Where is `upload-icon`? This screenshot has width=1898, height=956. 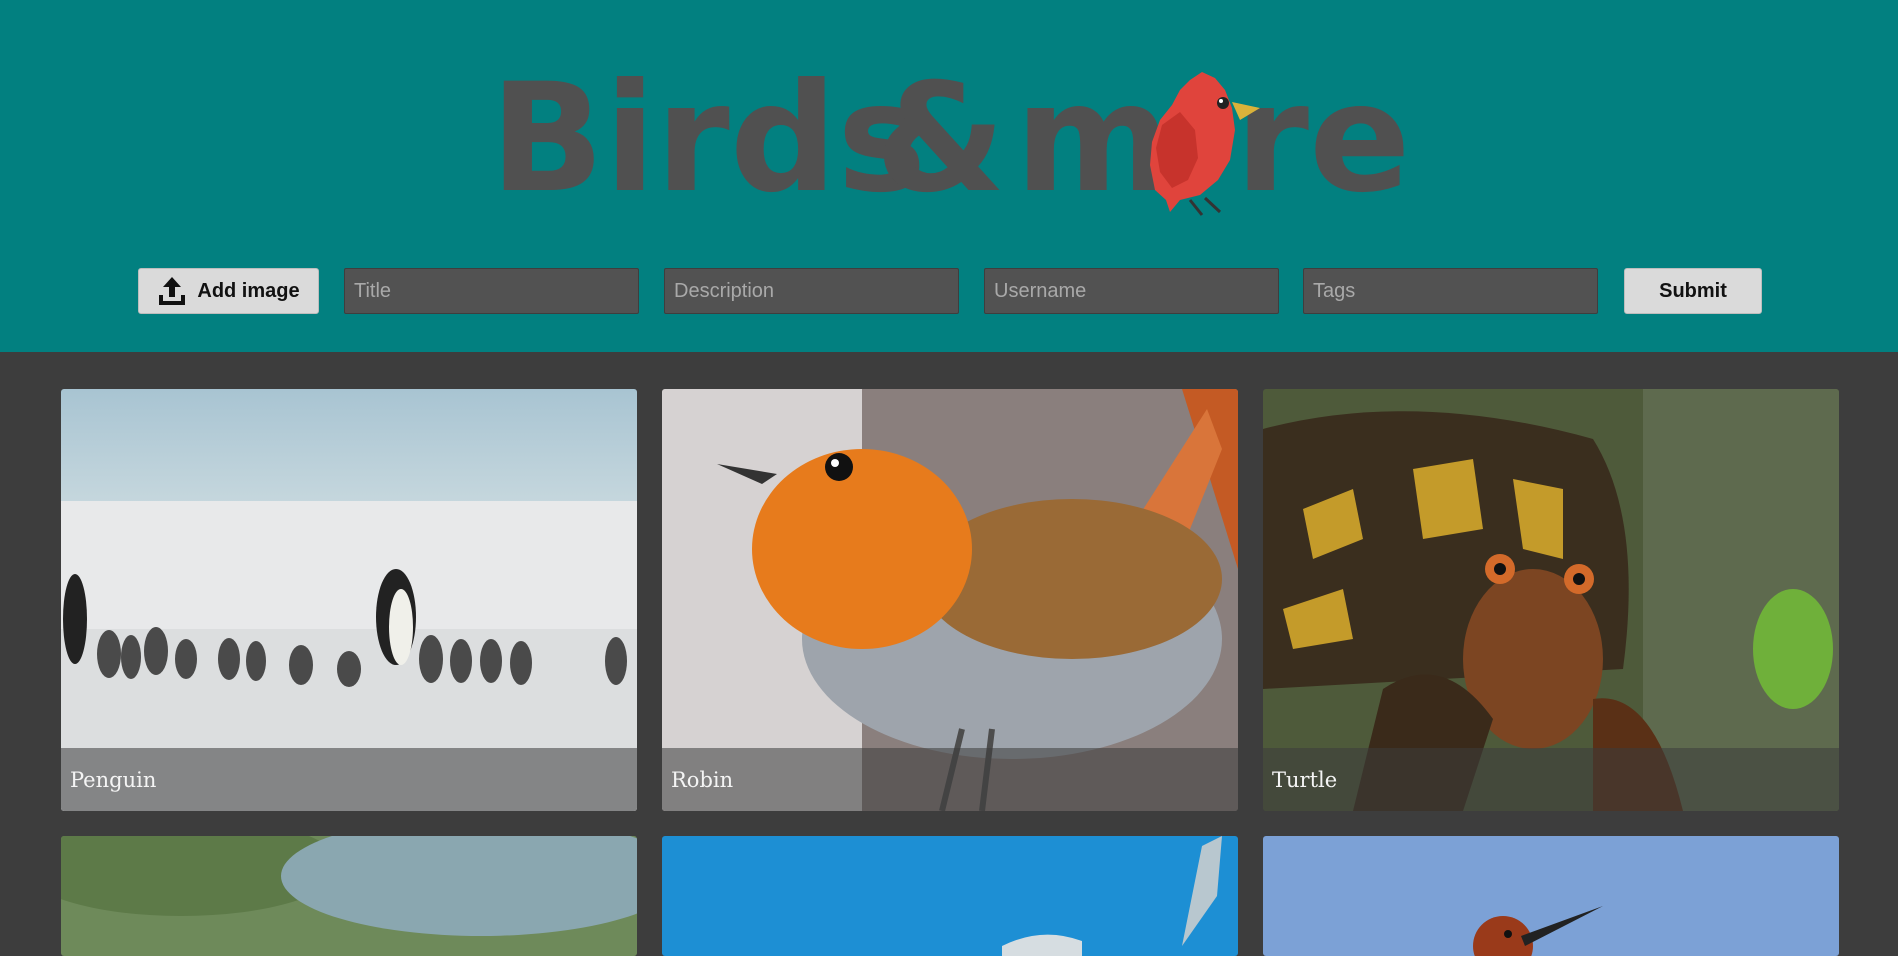 upload-icon is located at coordinates (172, 291).